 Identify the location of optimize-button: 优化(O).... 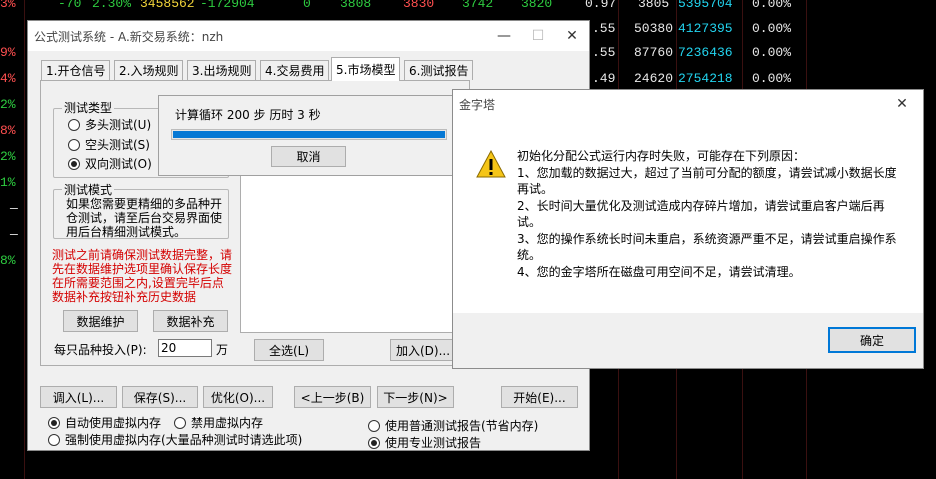
(238, 397).